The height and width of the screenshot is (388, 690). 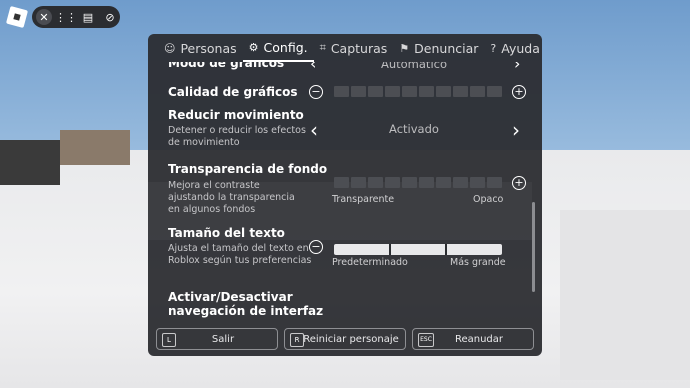 What do you see at coordinates (363, 199) in the screenshot?
I see `slider-min-label: Transparente` at bounding box center [363, 199].